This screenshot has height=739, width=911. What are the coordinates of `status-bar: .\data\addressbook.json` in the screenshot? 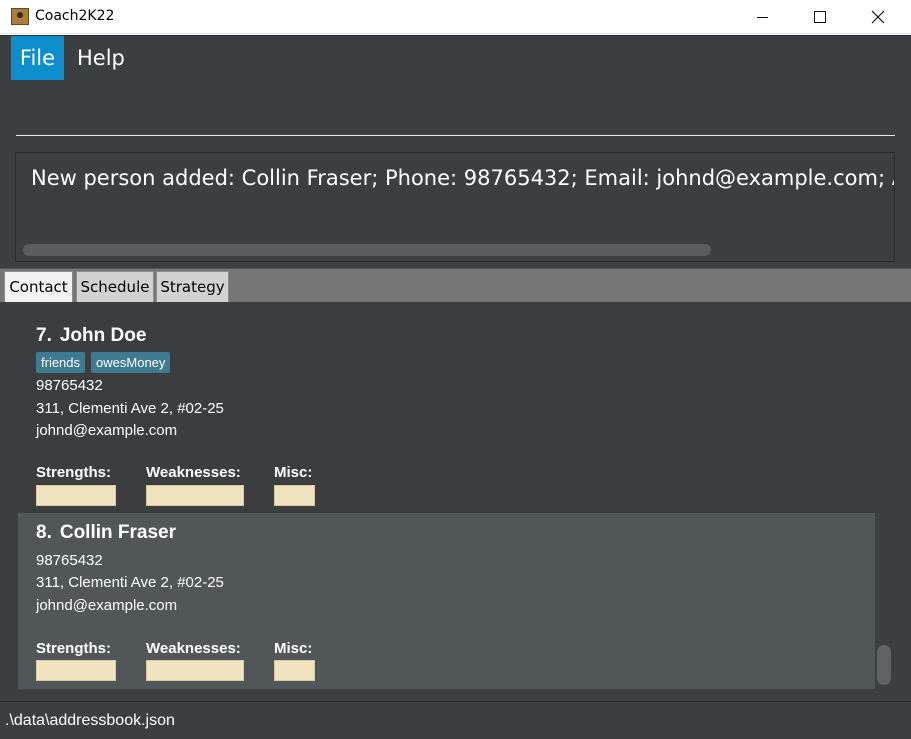 It's located at (455, 720).